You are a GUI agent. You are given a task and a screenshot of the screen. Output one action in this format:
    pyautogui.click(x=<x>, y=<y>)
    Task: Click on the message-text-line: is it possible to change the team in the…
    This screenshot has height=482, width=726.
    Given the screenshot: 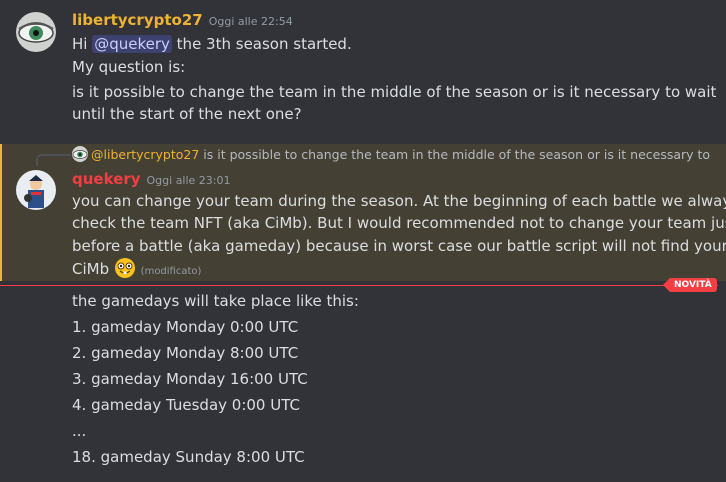 What is the action you would take?
    pyautogui.click(x=394, y=92)
    